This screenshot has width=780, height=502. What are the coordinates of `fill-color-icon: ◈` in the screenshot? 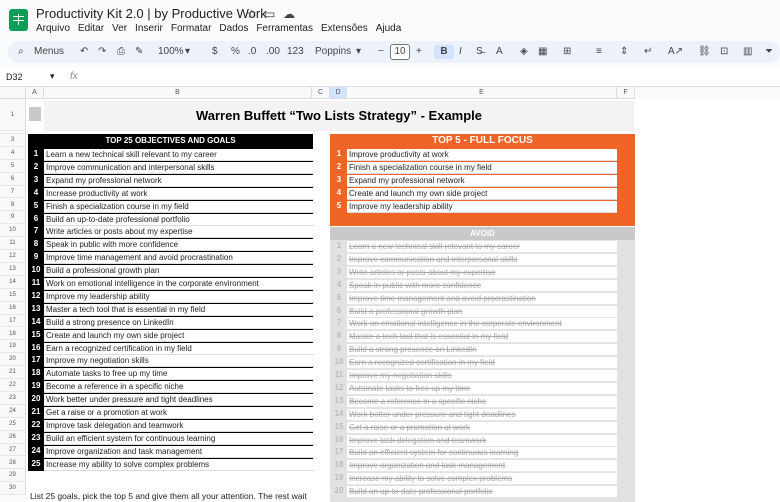 It's located at (524, 52).